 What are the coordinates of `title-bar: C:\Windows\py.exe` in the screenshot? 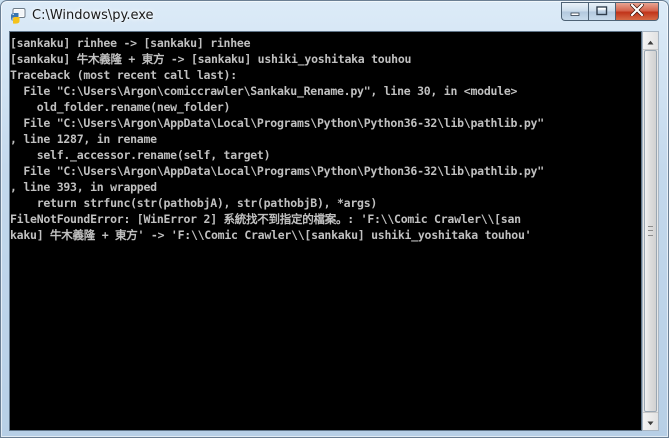 It's located at (334, 16).